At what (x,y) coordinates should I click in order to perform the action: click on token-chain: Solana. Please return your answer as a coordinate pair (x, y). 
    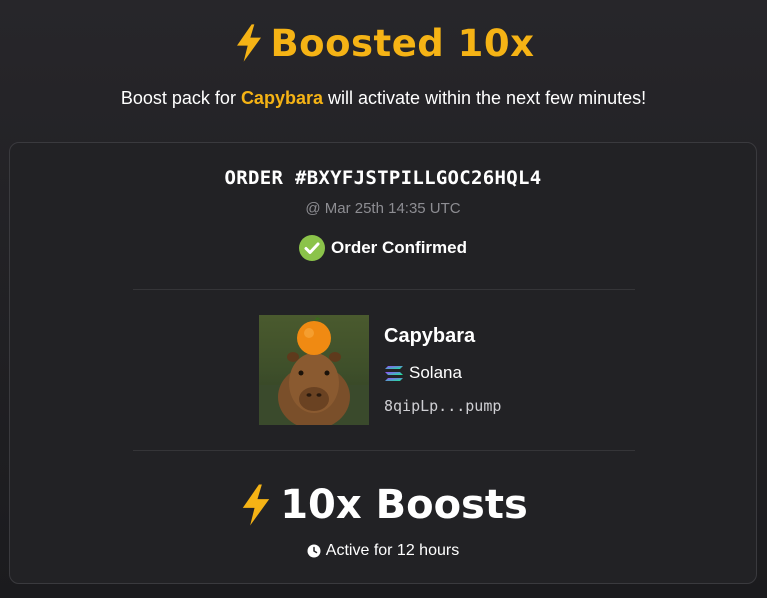
    Looking at the image, I should click on (423, 373).